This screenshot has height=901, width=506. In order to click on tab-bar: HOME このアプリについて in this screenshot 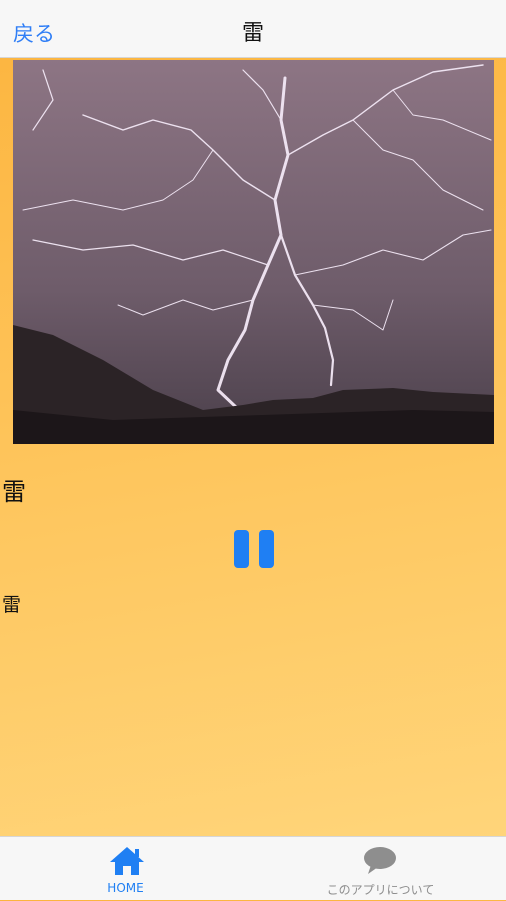, I will do `click(253, 868)`.